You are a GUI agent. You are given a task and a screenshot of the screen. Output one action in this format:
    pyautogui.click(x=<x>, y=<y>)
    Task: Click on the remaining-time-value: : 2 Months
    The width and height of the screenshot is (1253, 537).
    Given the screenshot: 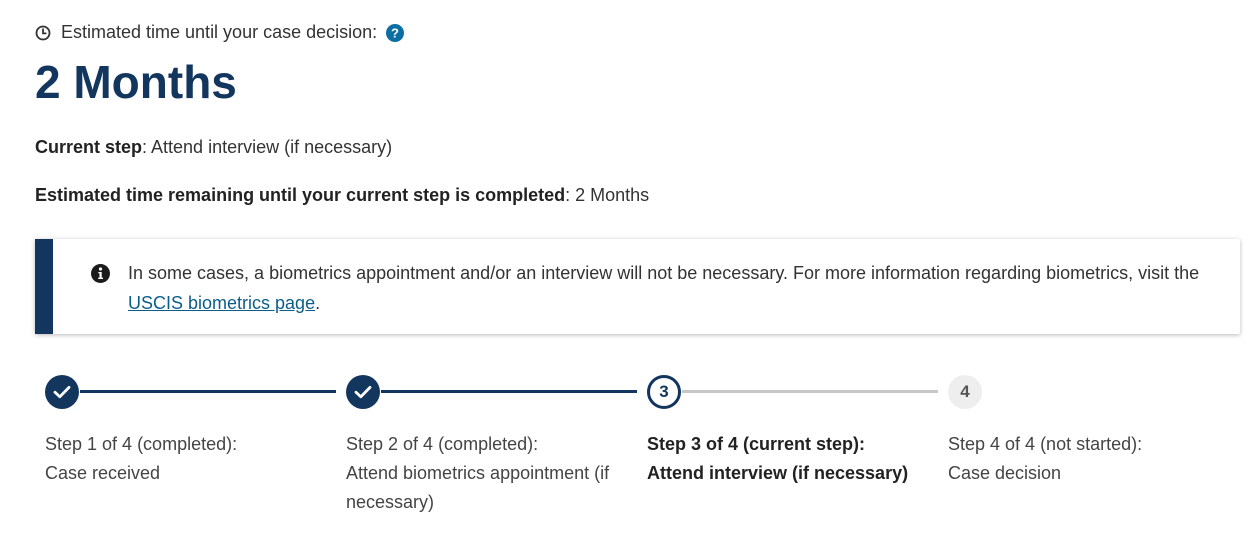 What is the action you would take?
    pyautogui.click(x=607, y=195)
    